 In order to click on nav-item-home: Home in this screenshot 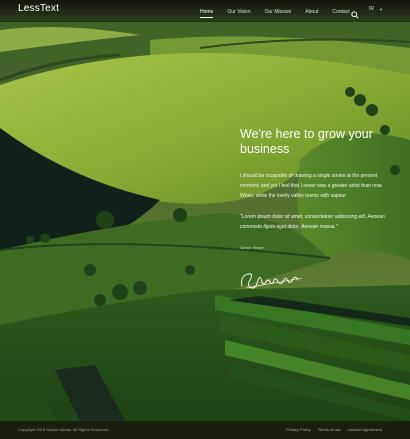, I will do `click(207, 11)`.